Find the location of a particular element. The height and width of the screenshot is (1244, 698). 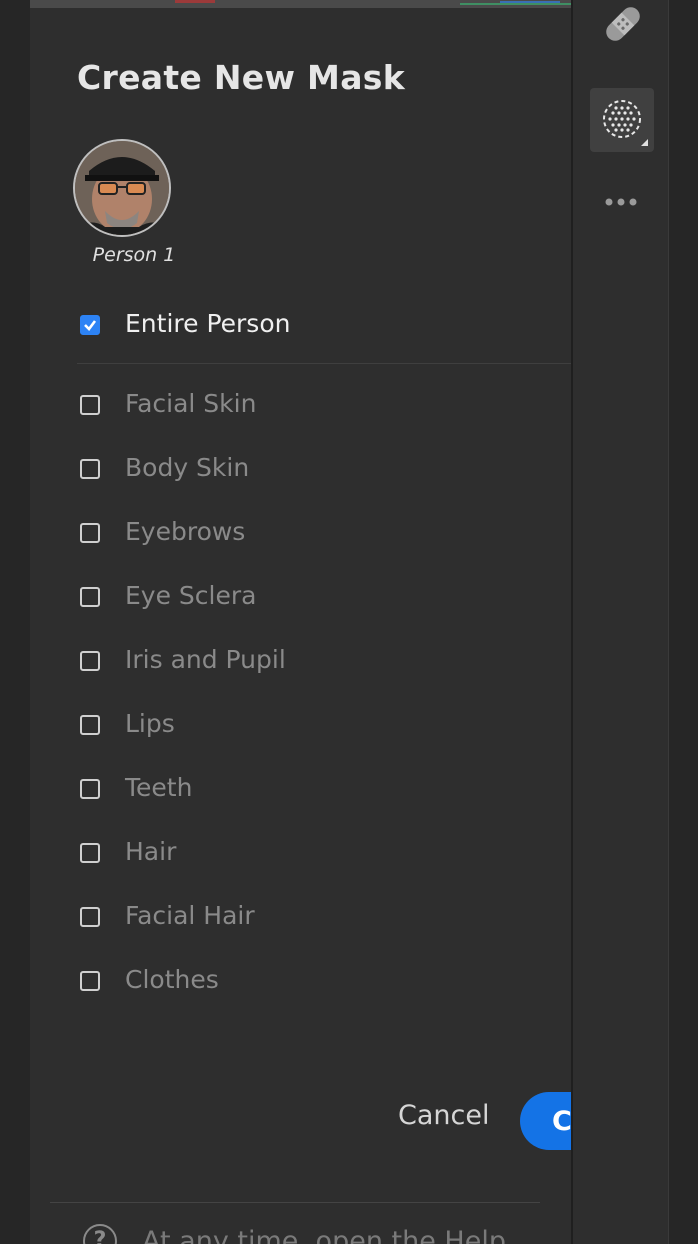

tool-strip is located at coordinates (620, 622).